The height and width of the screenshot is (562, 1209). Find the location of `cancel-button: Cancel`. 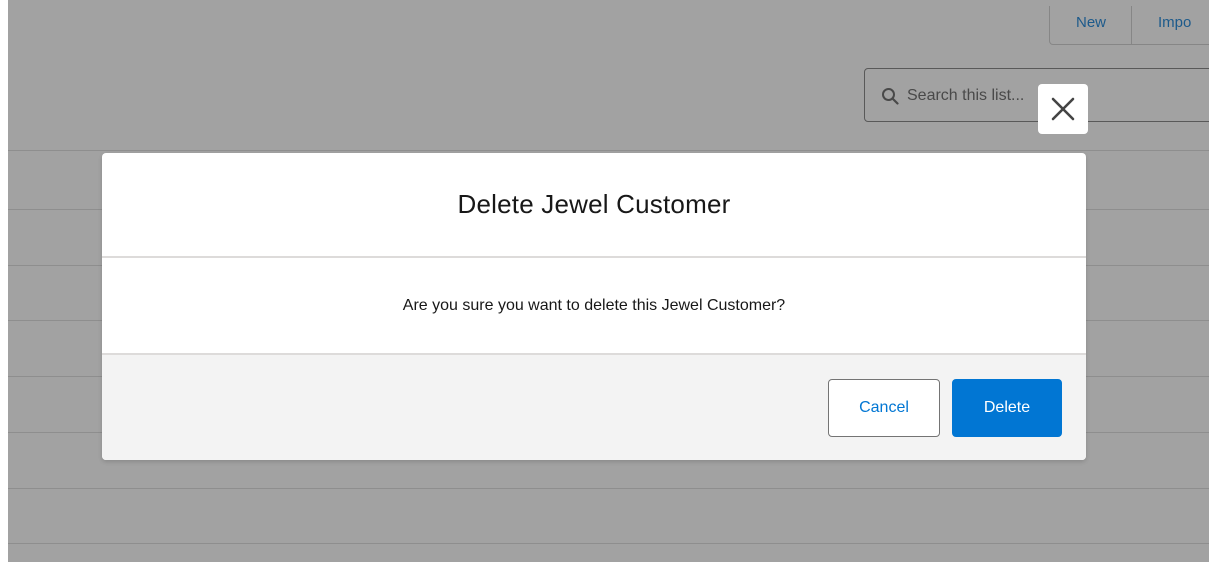

cancel-button: Cancel is located at coordinates (884, 408).